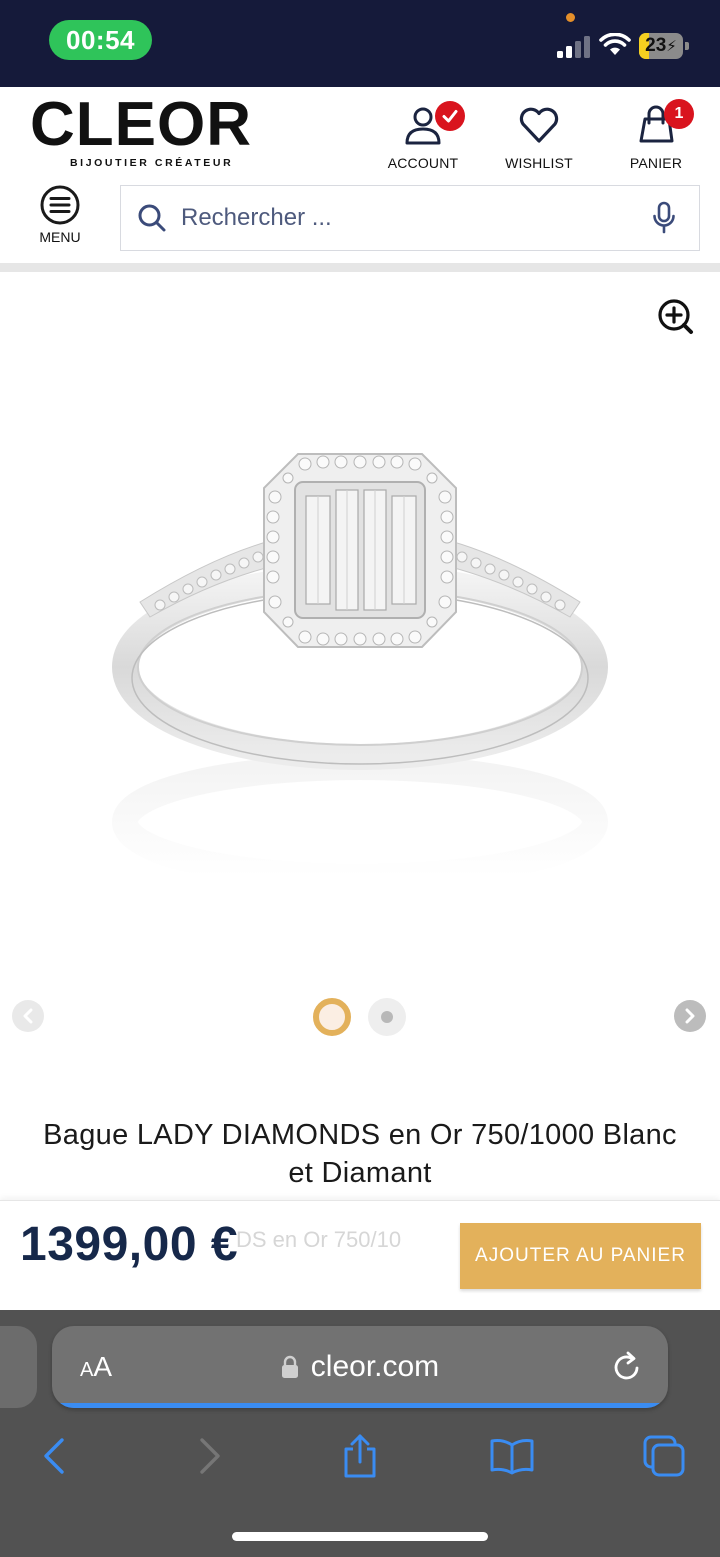 Image resolution: width=720 pixels, height=1557 pixels. I want to click on share-button, so click(360, 1456).